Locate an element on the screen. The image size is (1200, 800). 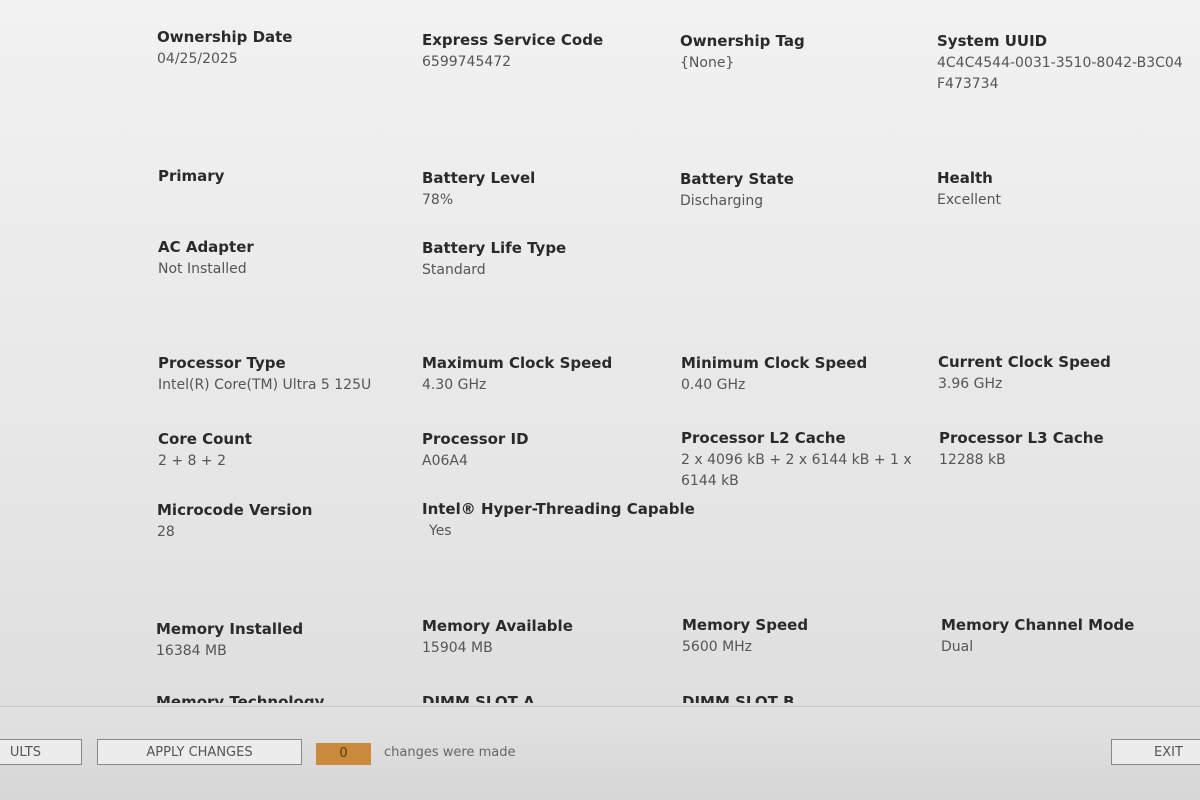
battery-life-type-label: Battery Life Type is located at coordinates (494, 248).